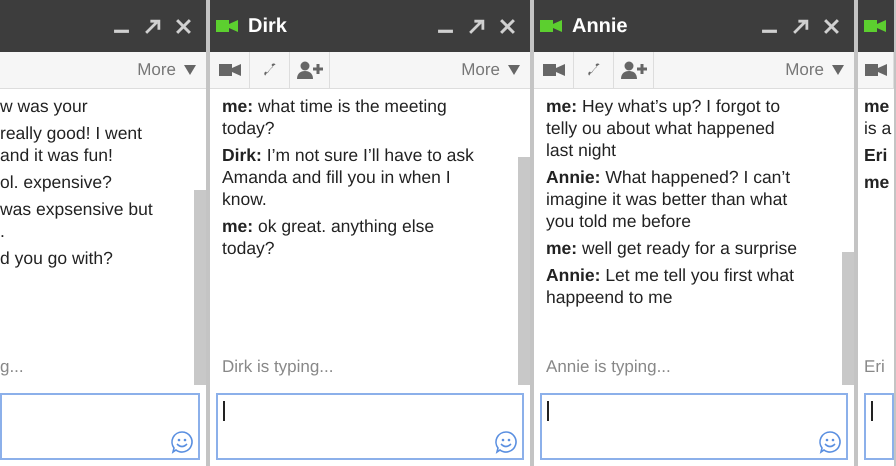  I want to click on window-title: Annie, so click(600, 26).